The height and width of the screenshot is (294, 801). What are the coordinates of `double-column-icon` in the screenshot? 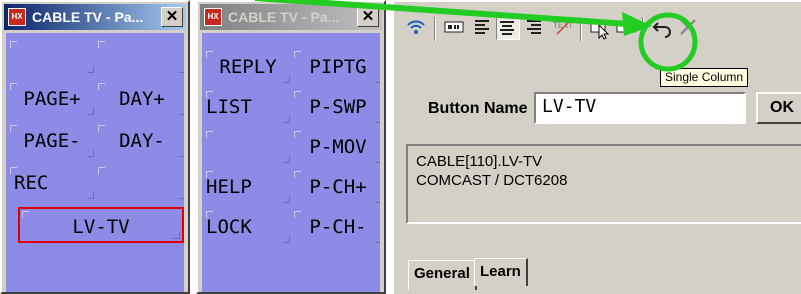 It's located at (626, 28).